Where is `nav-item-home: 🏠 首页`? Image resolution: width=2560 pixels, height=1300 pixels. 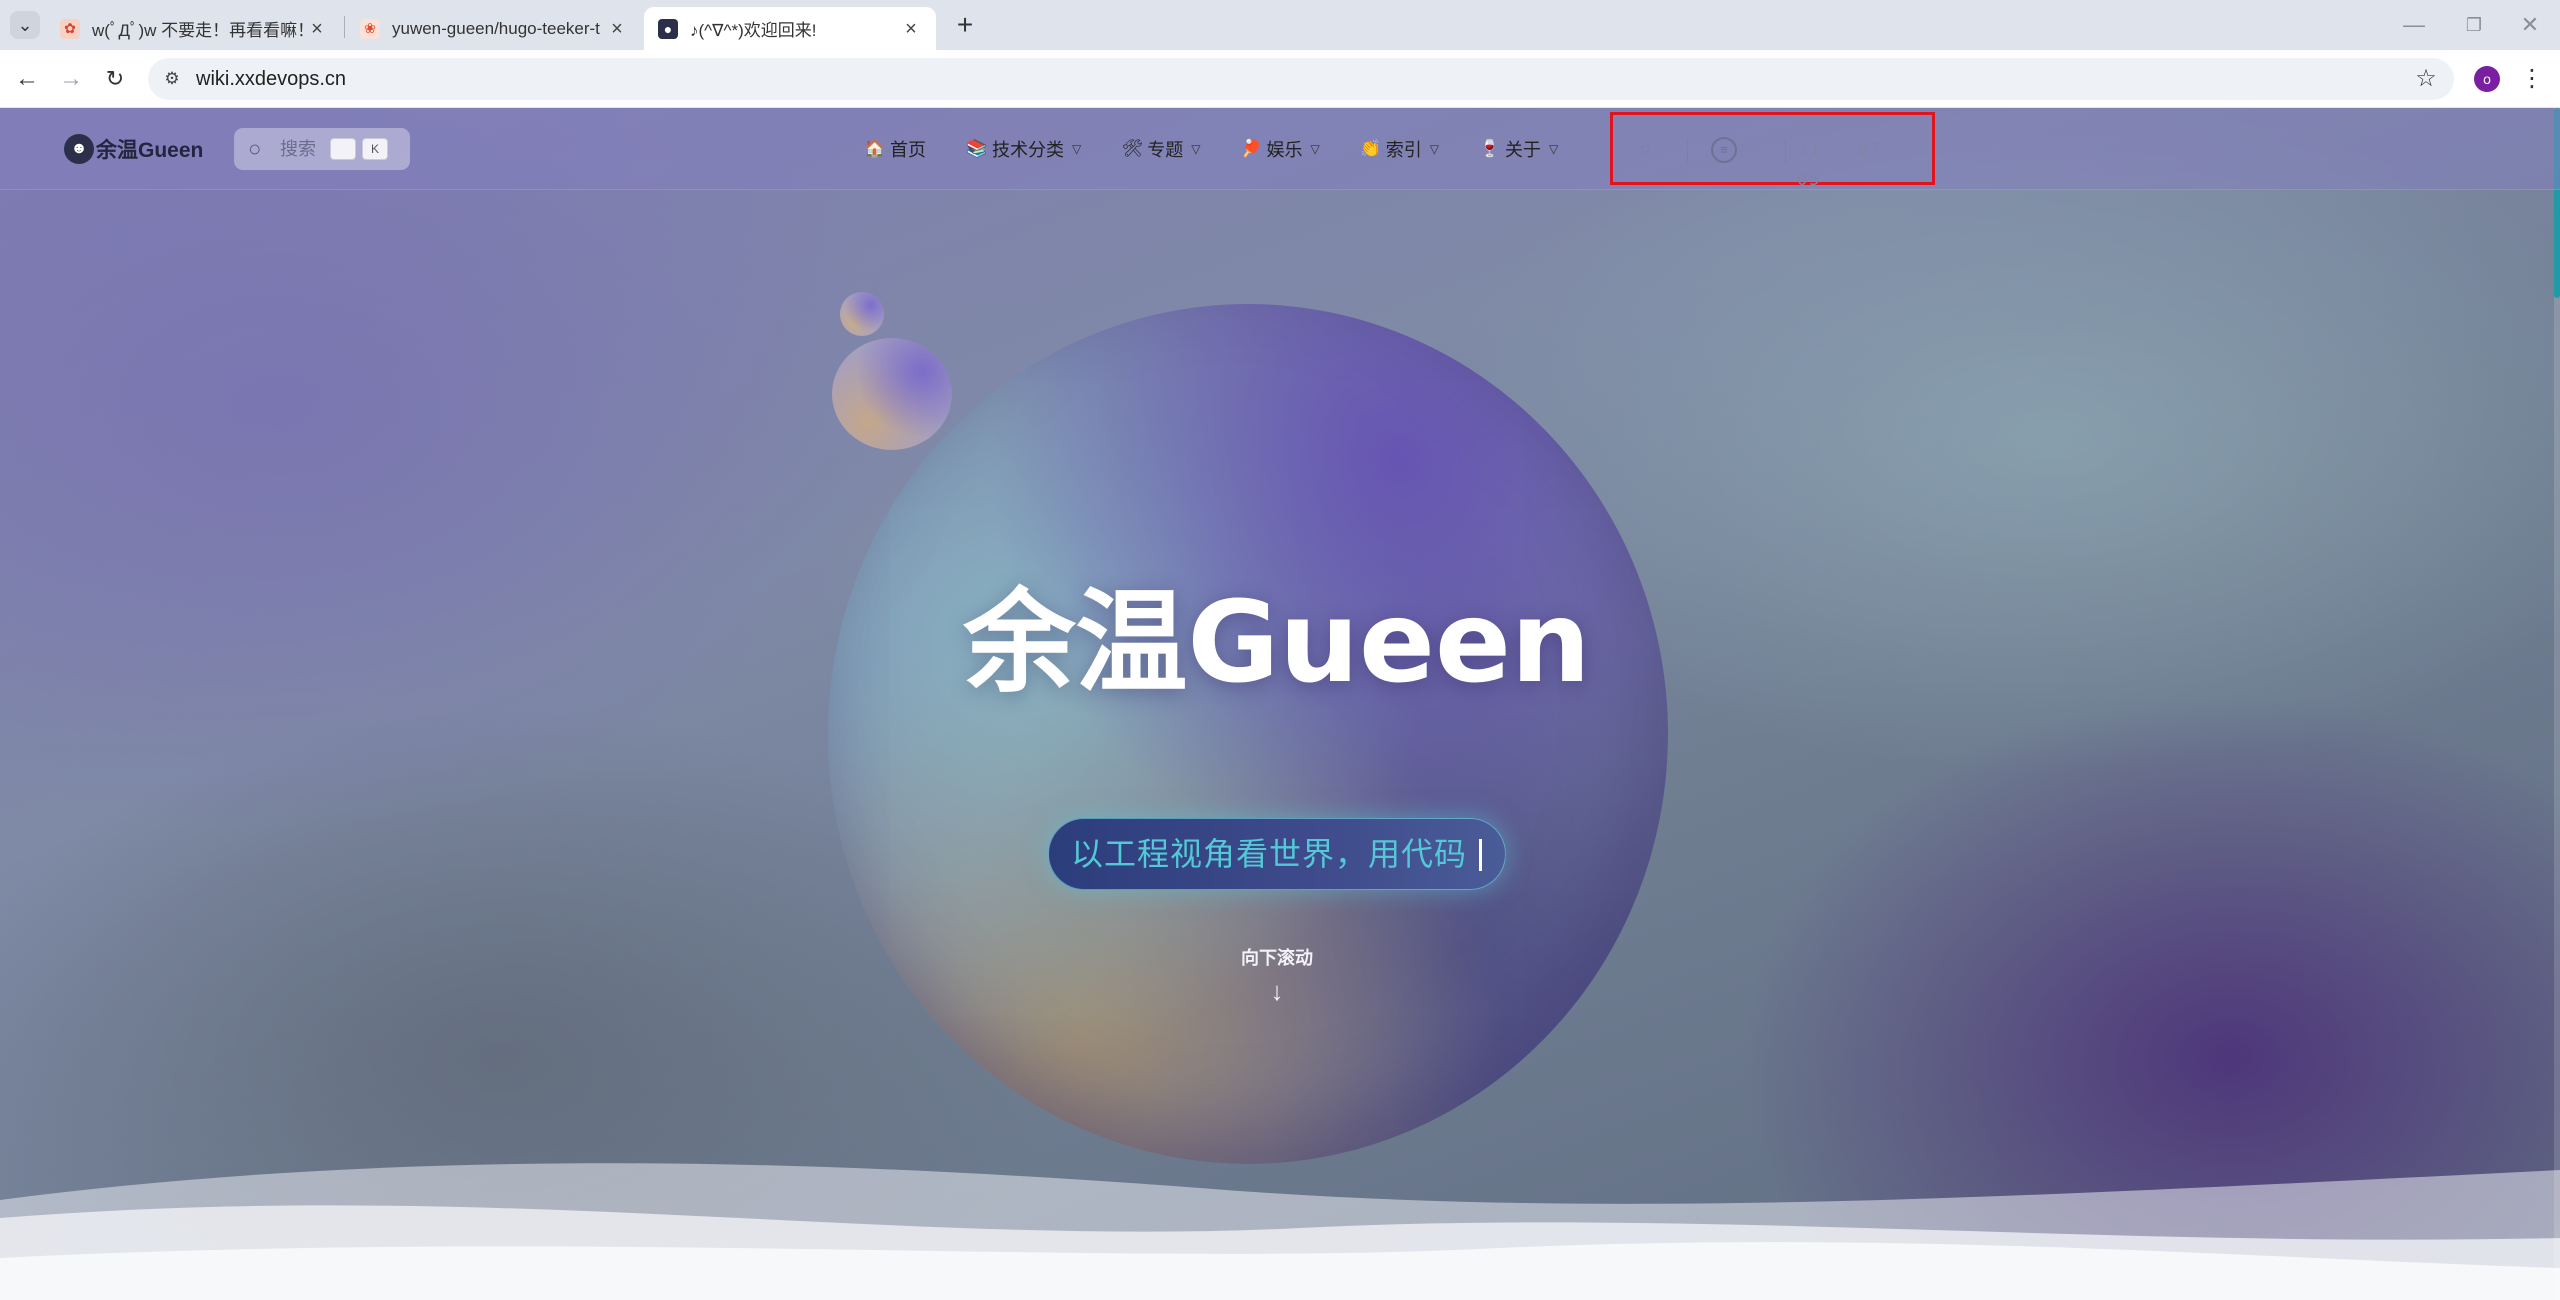
nav-item-home: 🏠 首页 is located at coordinates (895, 149).